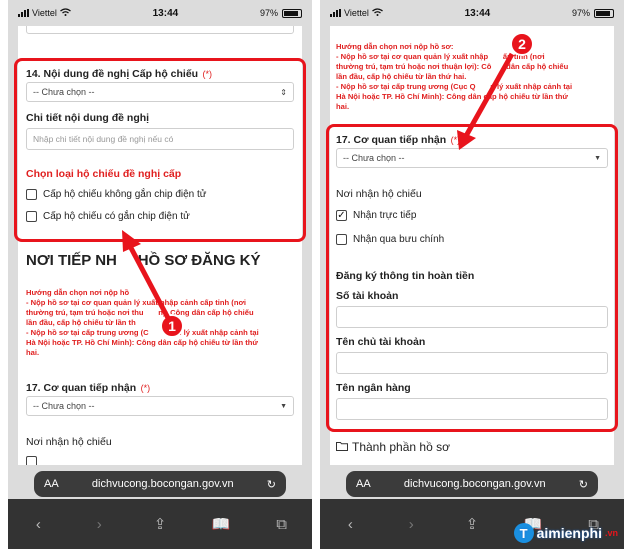 Image resolution: width=630 pixels, height=549 pixels. What do you see at coordinates (31, 460) in the screenshot?
I see `checkbox` at bounding box center [31, 460].